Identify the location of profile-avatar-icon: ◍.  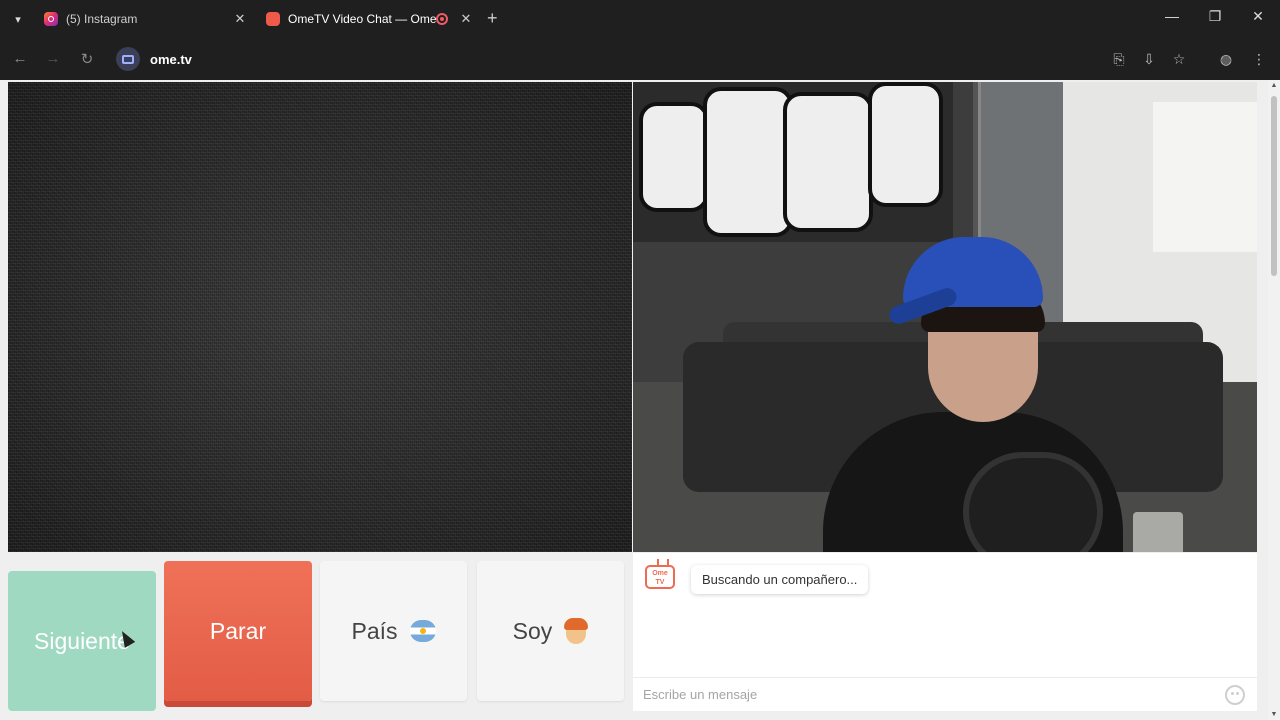
(1226, 59).